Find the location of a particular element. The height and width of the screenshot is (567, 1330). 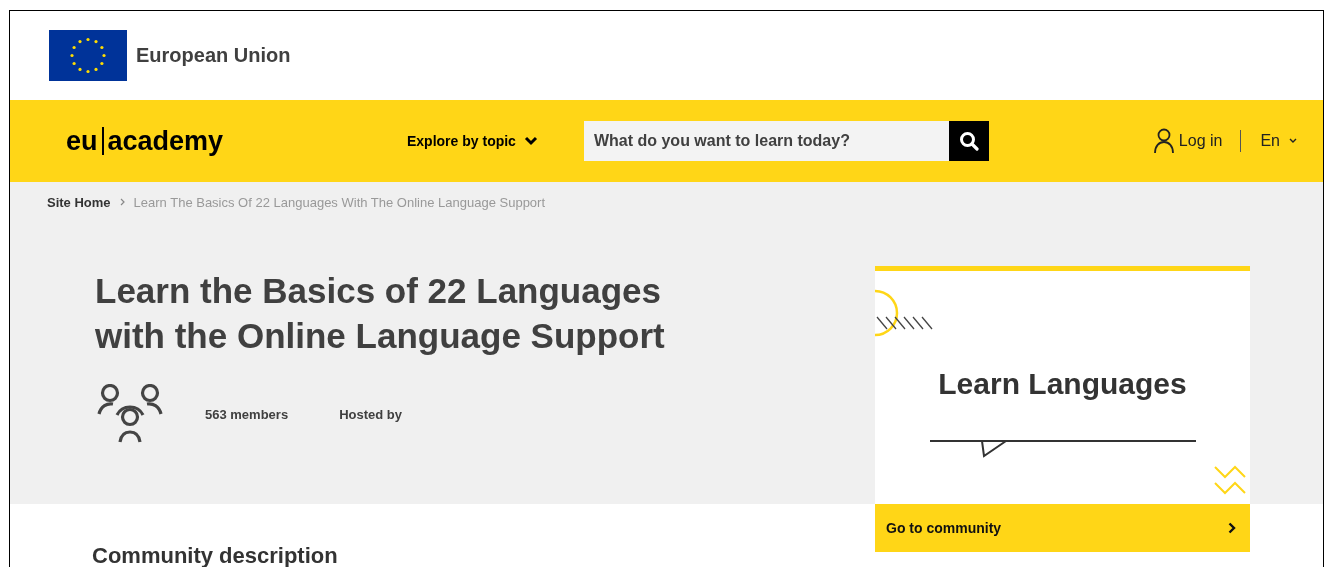

hosted-by-label: Hosted by is located at coordinates (370, 414).